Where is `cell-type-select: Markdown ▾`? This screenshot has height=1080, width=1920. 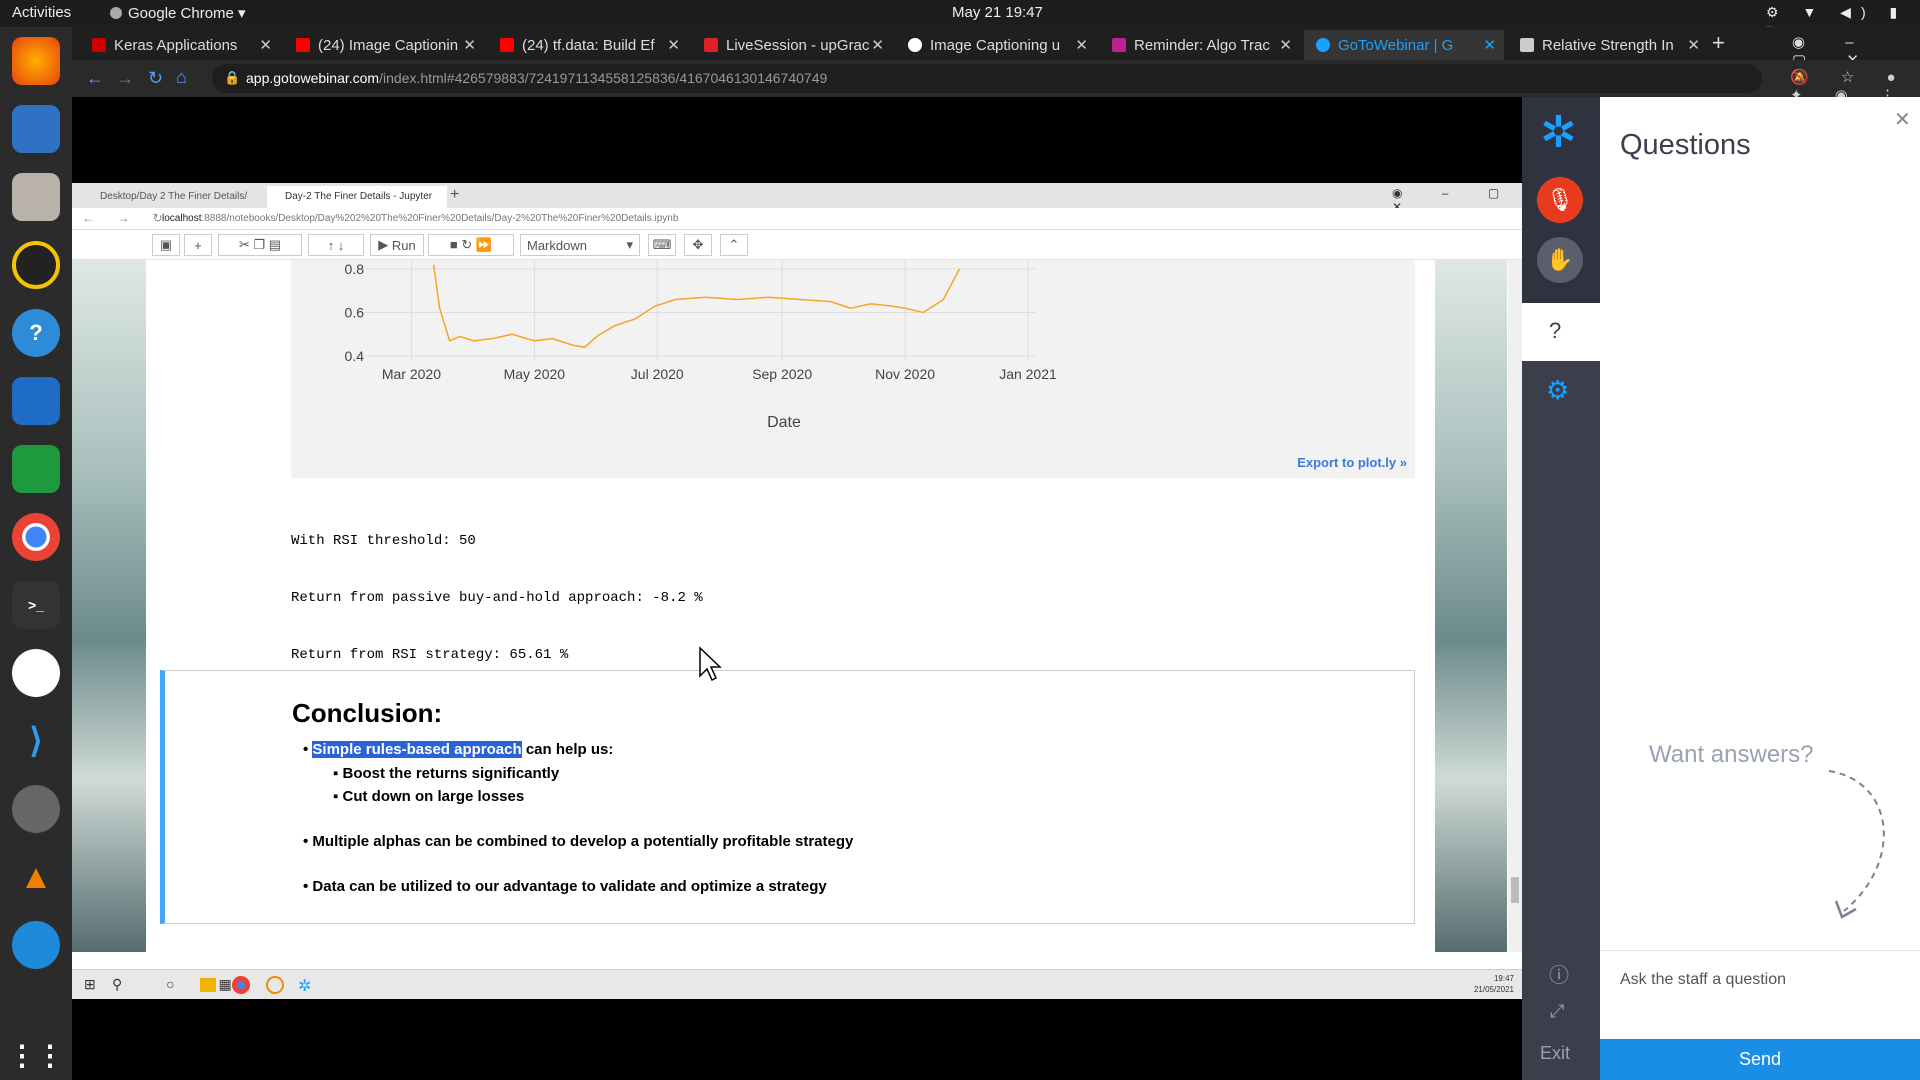 cell-type-select: Markdown ▾ is located at coordinates (580, 245).